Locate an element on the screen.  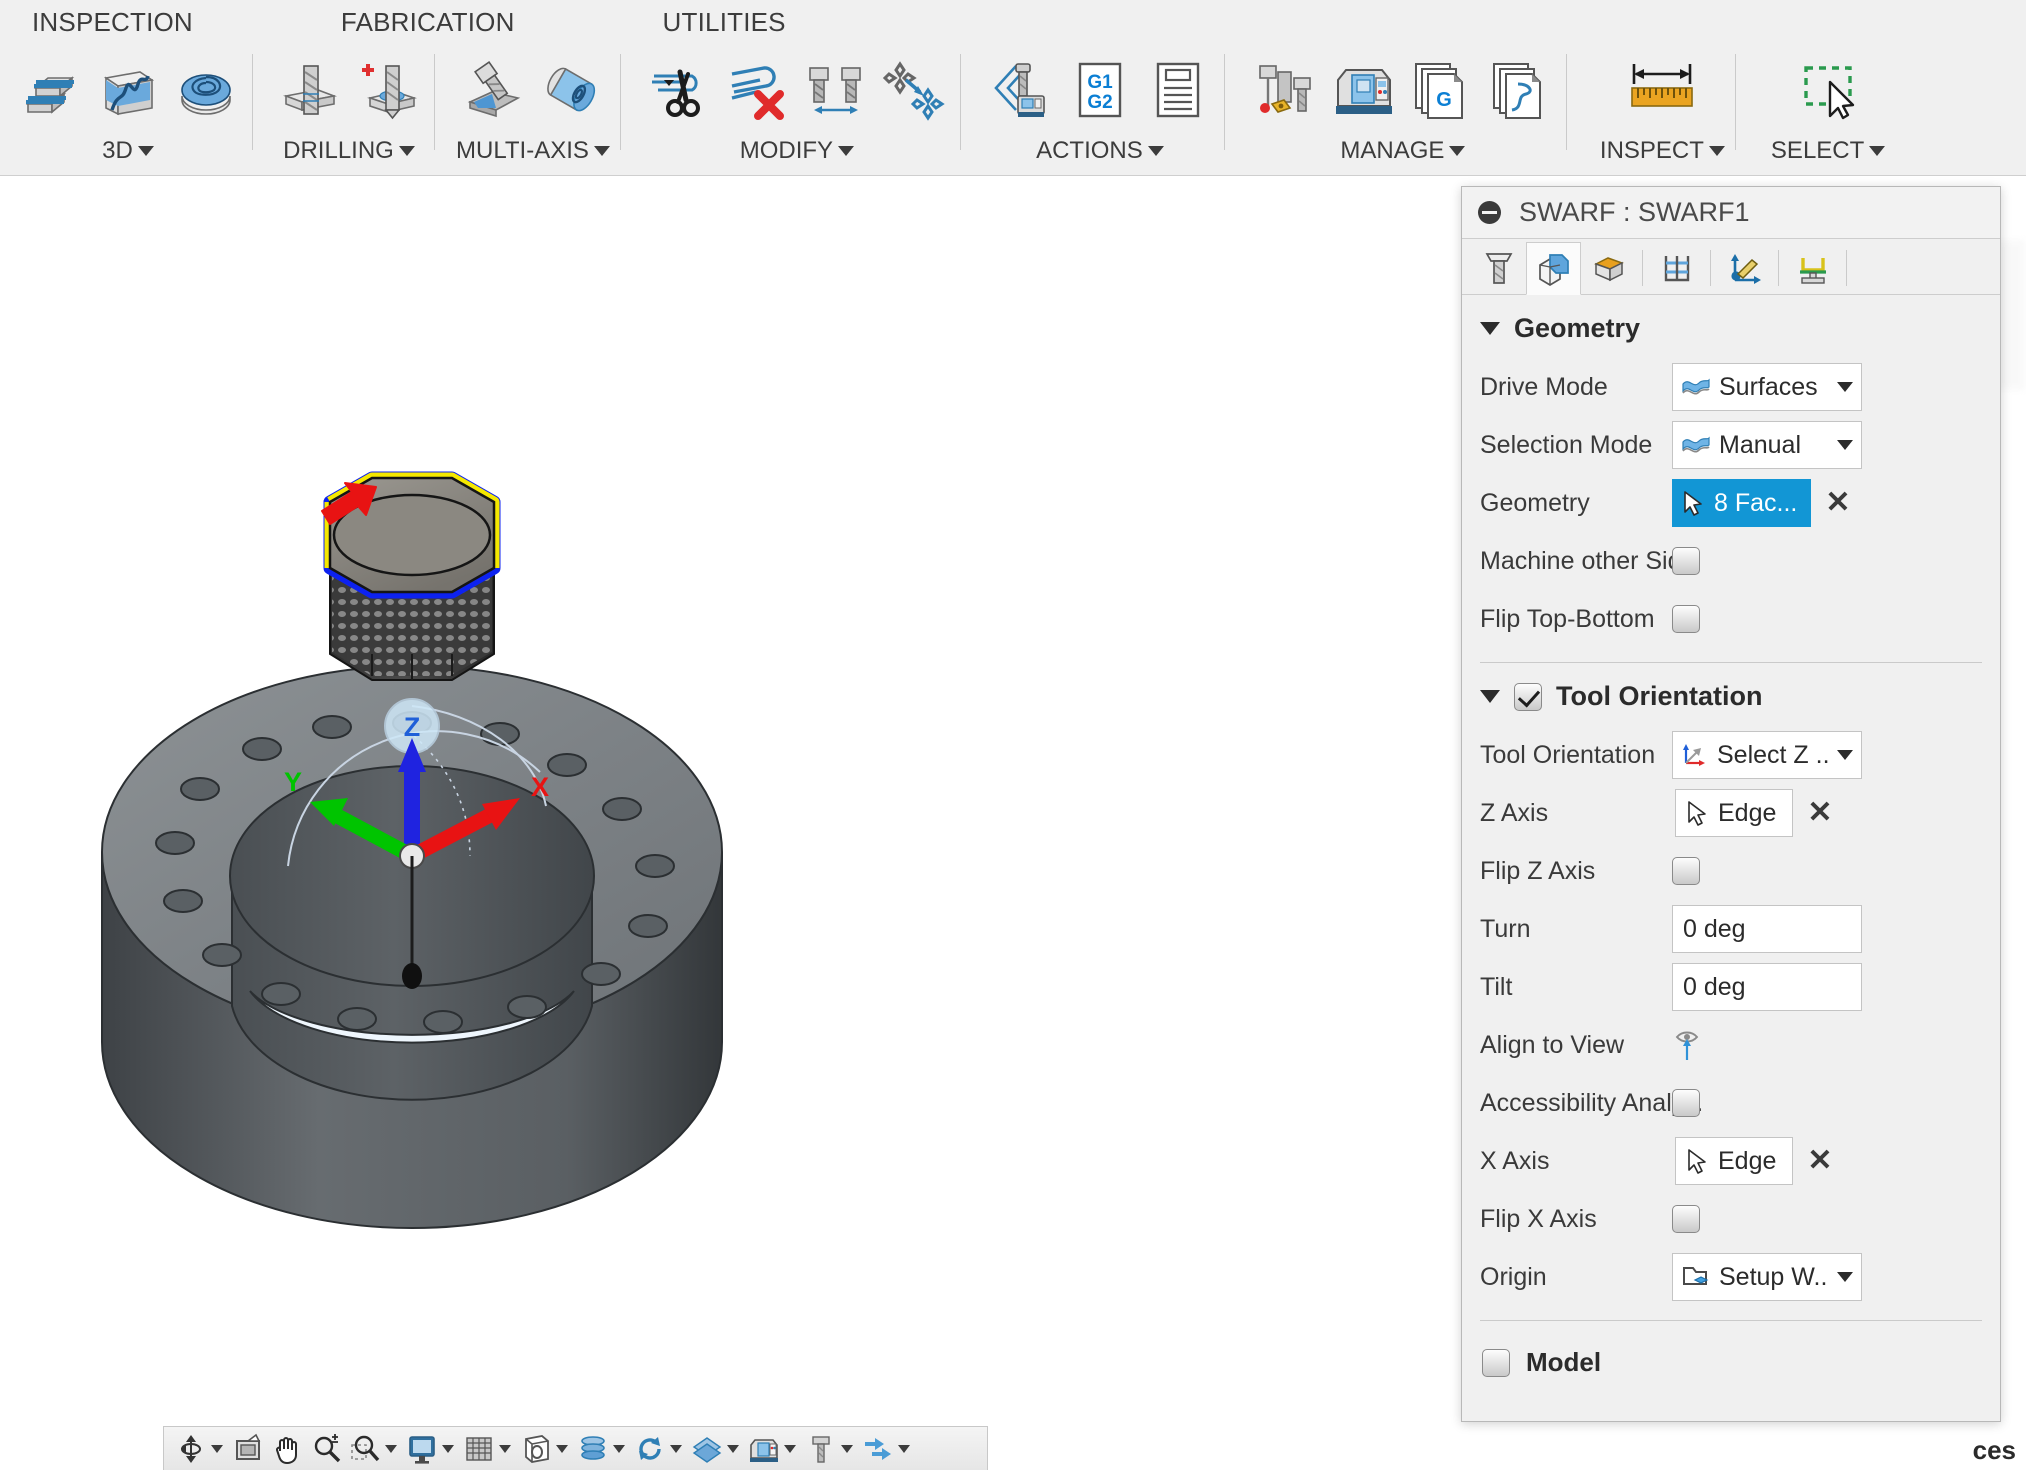
tab-tool is located at coordinates (1498, 267).